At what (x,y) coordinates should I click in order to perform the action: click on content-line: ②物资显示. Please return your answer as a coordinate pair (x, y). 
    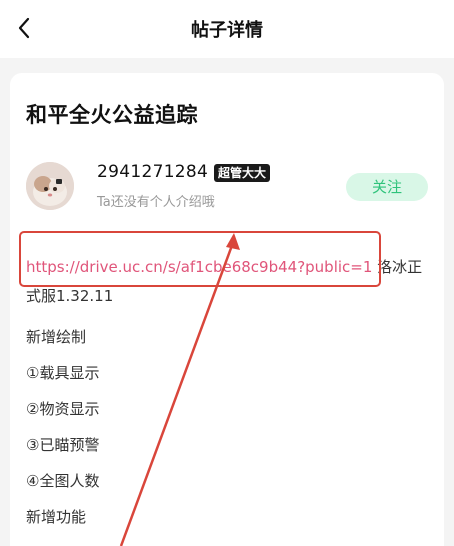
    Looking at the image, I should click on (63, 409).